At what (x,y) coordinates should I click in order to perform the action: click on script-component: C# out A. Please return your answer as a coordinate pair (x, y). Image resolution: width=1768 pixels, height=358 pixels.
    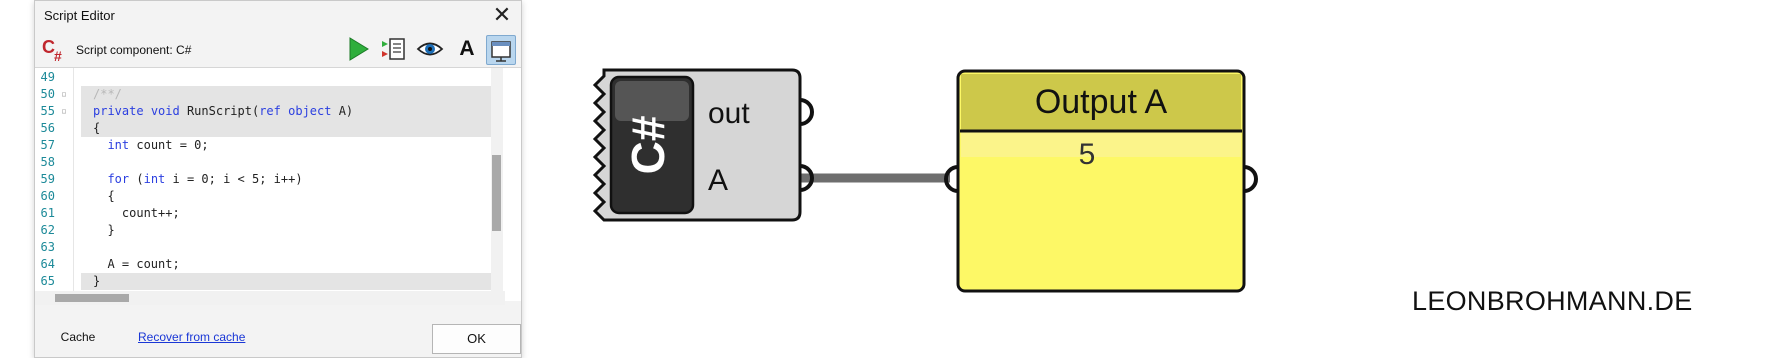
    Looking at the image, I should click on (703, 145).